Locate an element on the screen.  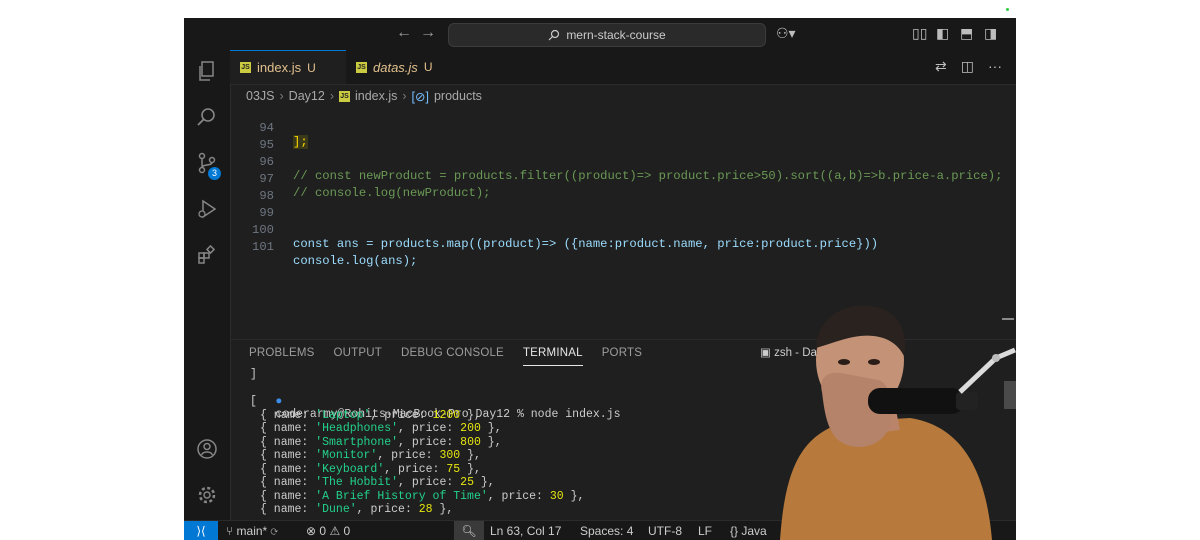
activity-bar: 3 is located at coordinates (207, 285).